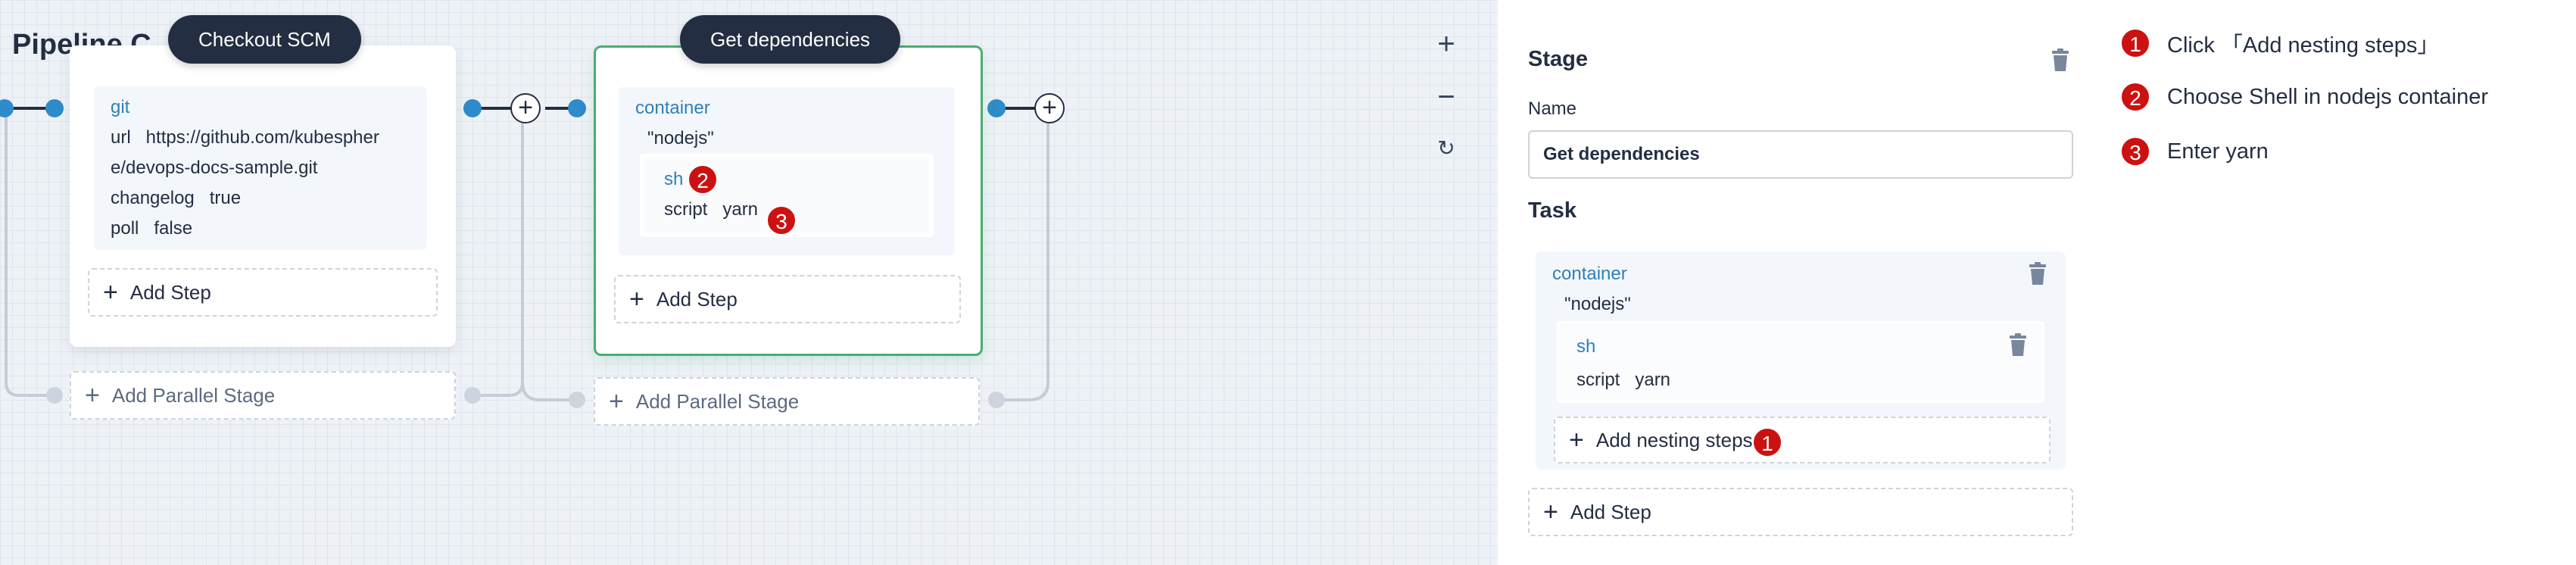 The height and width of the screenshot is (565, 2576). Describe the element at coordinates (120, 107) in the screenshot. I see `step-name: git` at that location.